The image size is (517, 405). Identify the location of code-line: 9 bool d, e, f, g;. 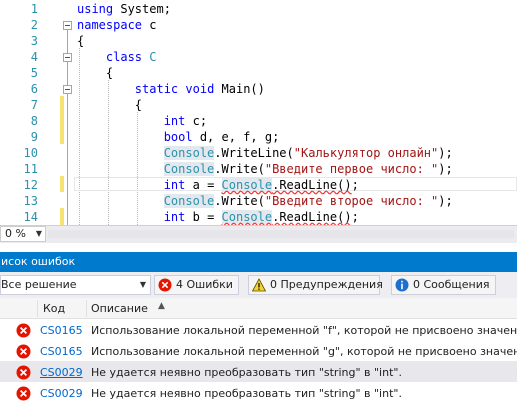
(258, 137).